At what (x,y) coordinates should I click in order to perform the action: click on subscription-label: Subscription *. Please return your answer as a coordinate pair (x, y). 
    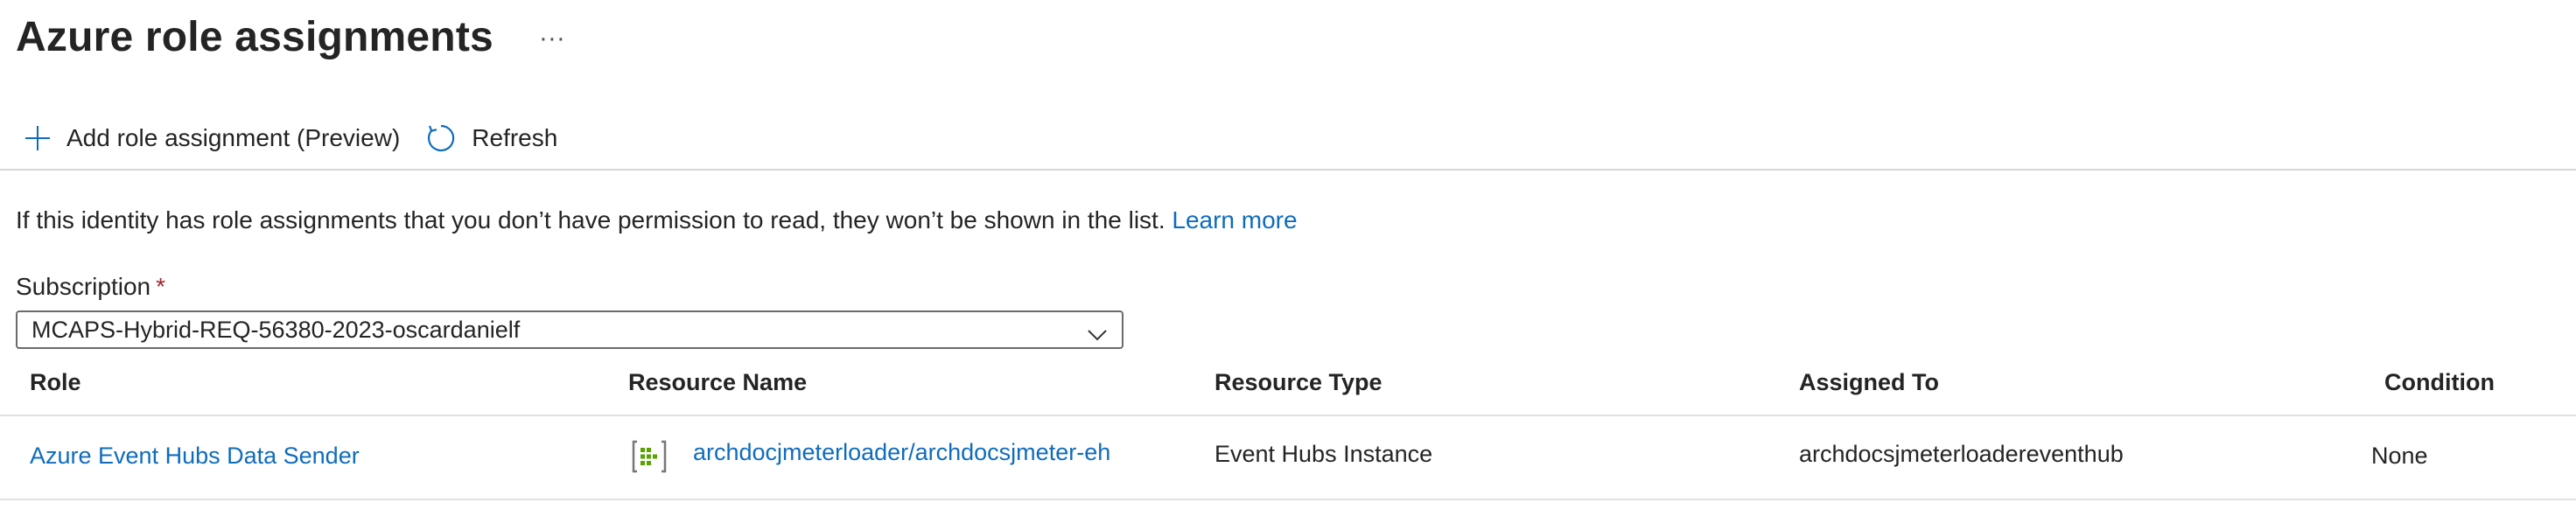
    Looking at the image, I should click on (90, 287).